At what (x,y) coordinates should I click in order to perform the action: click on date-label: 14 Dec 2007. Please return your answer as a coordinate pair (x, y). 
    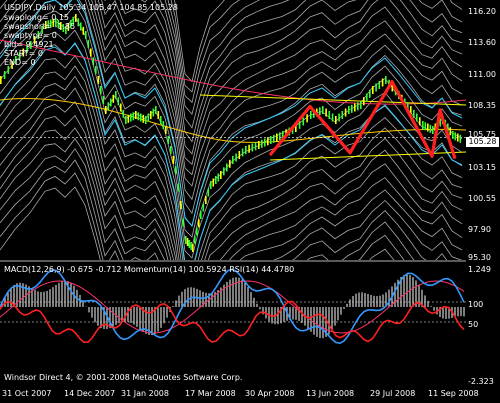
    Looking at the image, I should click on (90, 393).